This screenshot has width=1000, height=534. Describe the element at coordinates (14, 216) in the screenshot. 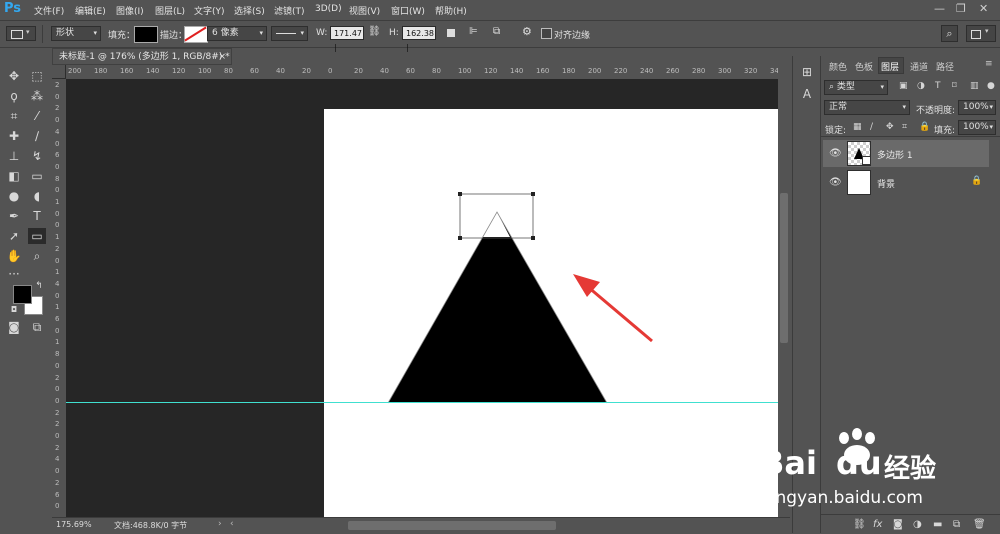

I see `pen-tool-icon: ✒` at that location.